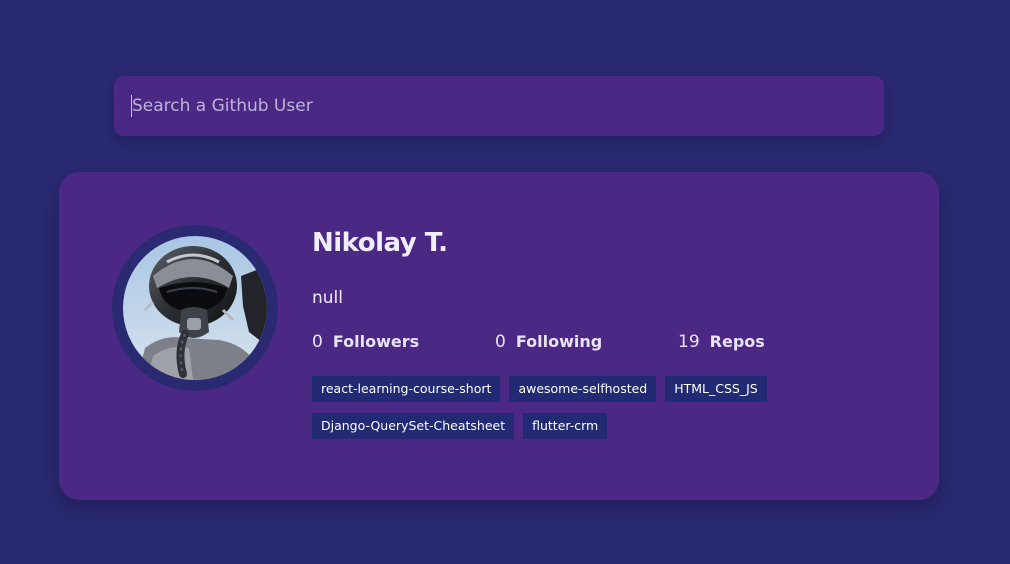  I want to click on following-count: 0, so click(500, 342).